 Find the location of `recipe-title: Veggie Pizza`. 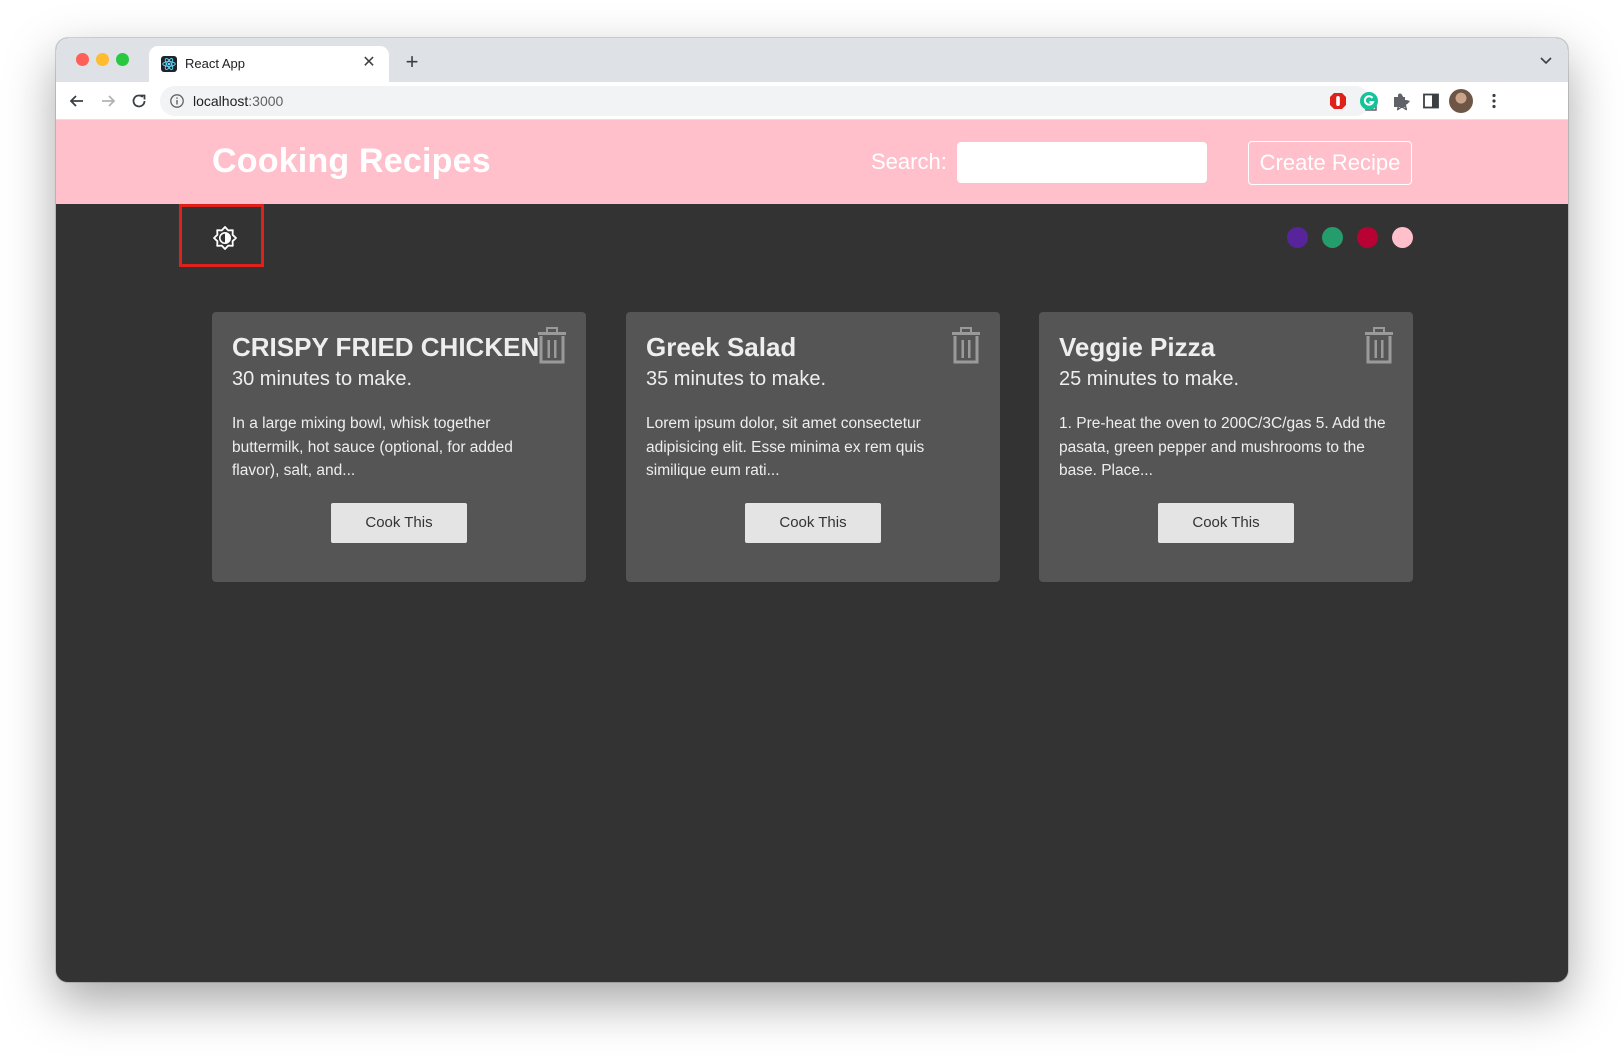

recipe-title: Veggie Pizza is located at coordinates (1137, 347).